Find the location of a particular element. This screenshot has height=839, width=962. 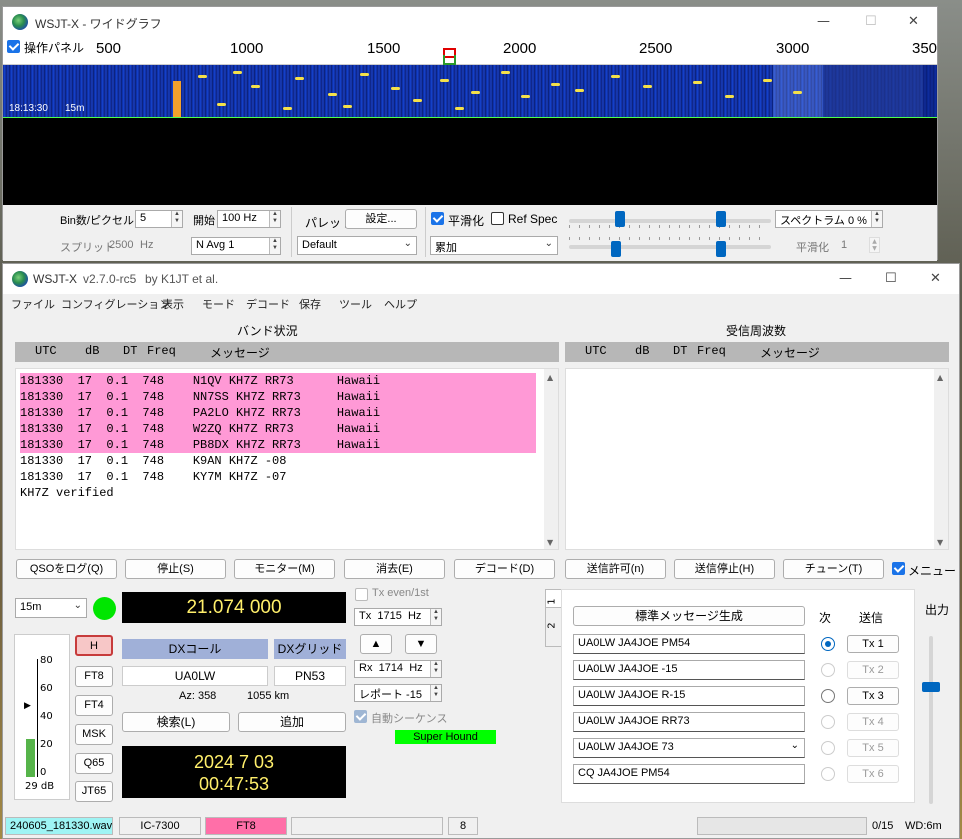

tx4-message-field: UA0LW JA4JOE RR73 is located at coordinates (689, 722).